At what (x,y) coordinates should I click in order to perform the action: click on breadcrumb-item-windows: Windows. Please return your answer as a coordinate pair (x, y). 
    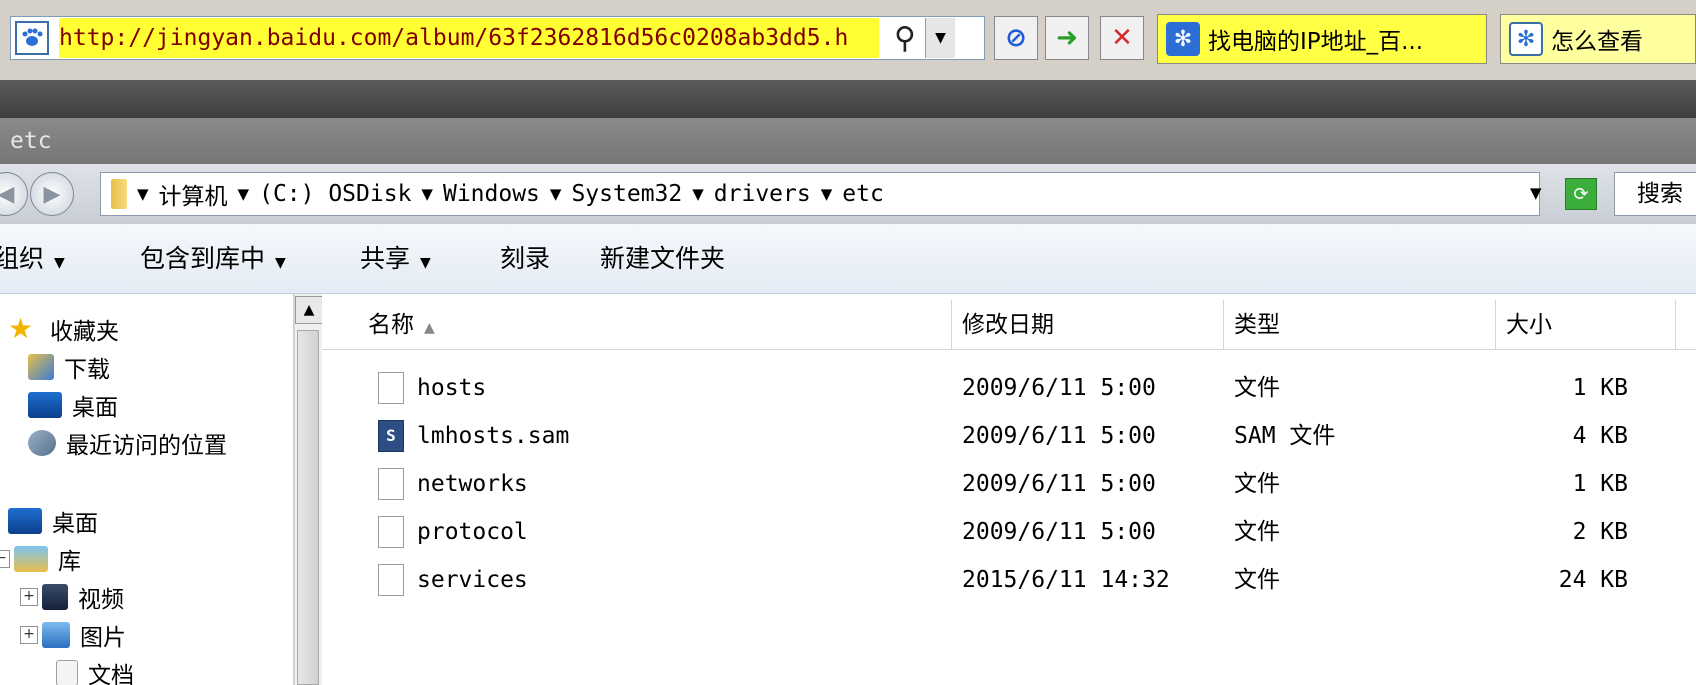
    Looking at the image, I should click on (491, 194).